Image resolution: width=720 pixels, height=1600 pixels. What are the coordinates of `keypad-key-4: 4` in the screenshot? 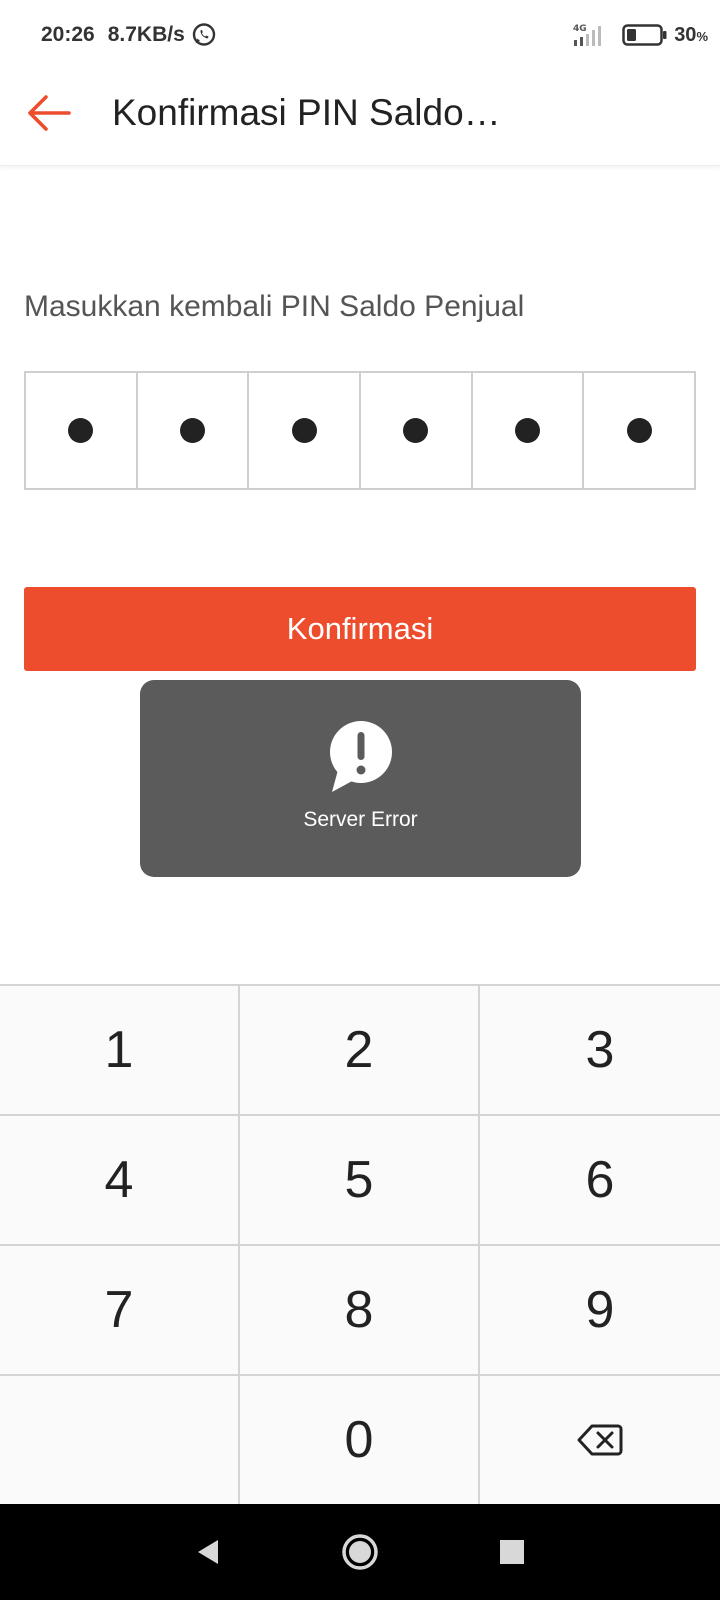 It's located at (120, 1181).